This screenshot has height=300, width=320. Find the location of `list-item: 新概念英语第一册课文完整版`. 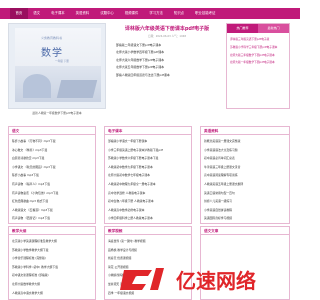

list-item: 新概念英语第一册课文完整版 is located at coordinates (245, 141).